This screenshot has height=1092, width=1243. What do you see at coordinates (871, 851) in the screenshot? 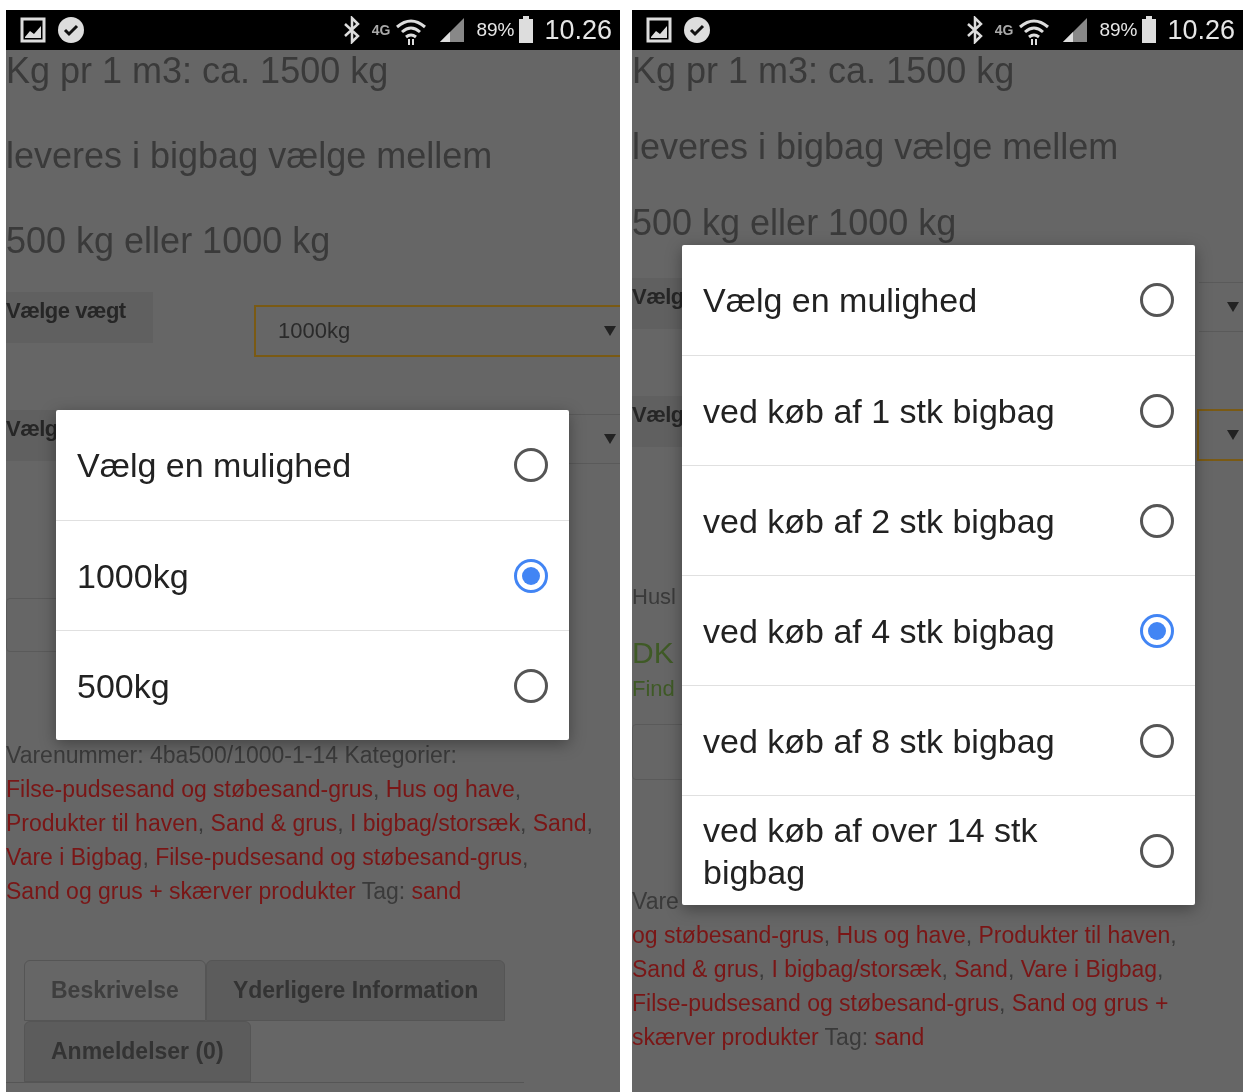
I see `option-label: ved køb af over 14 stk bigbag` at bounding box center [871, 851].